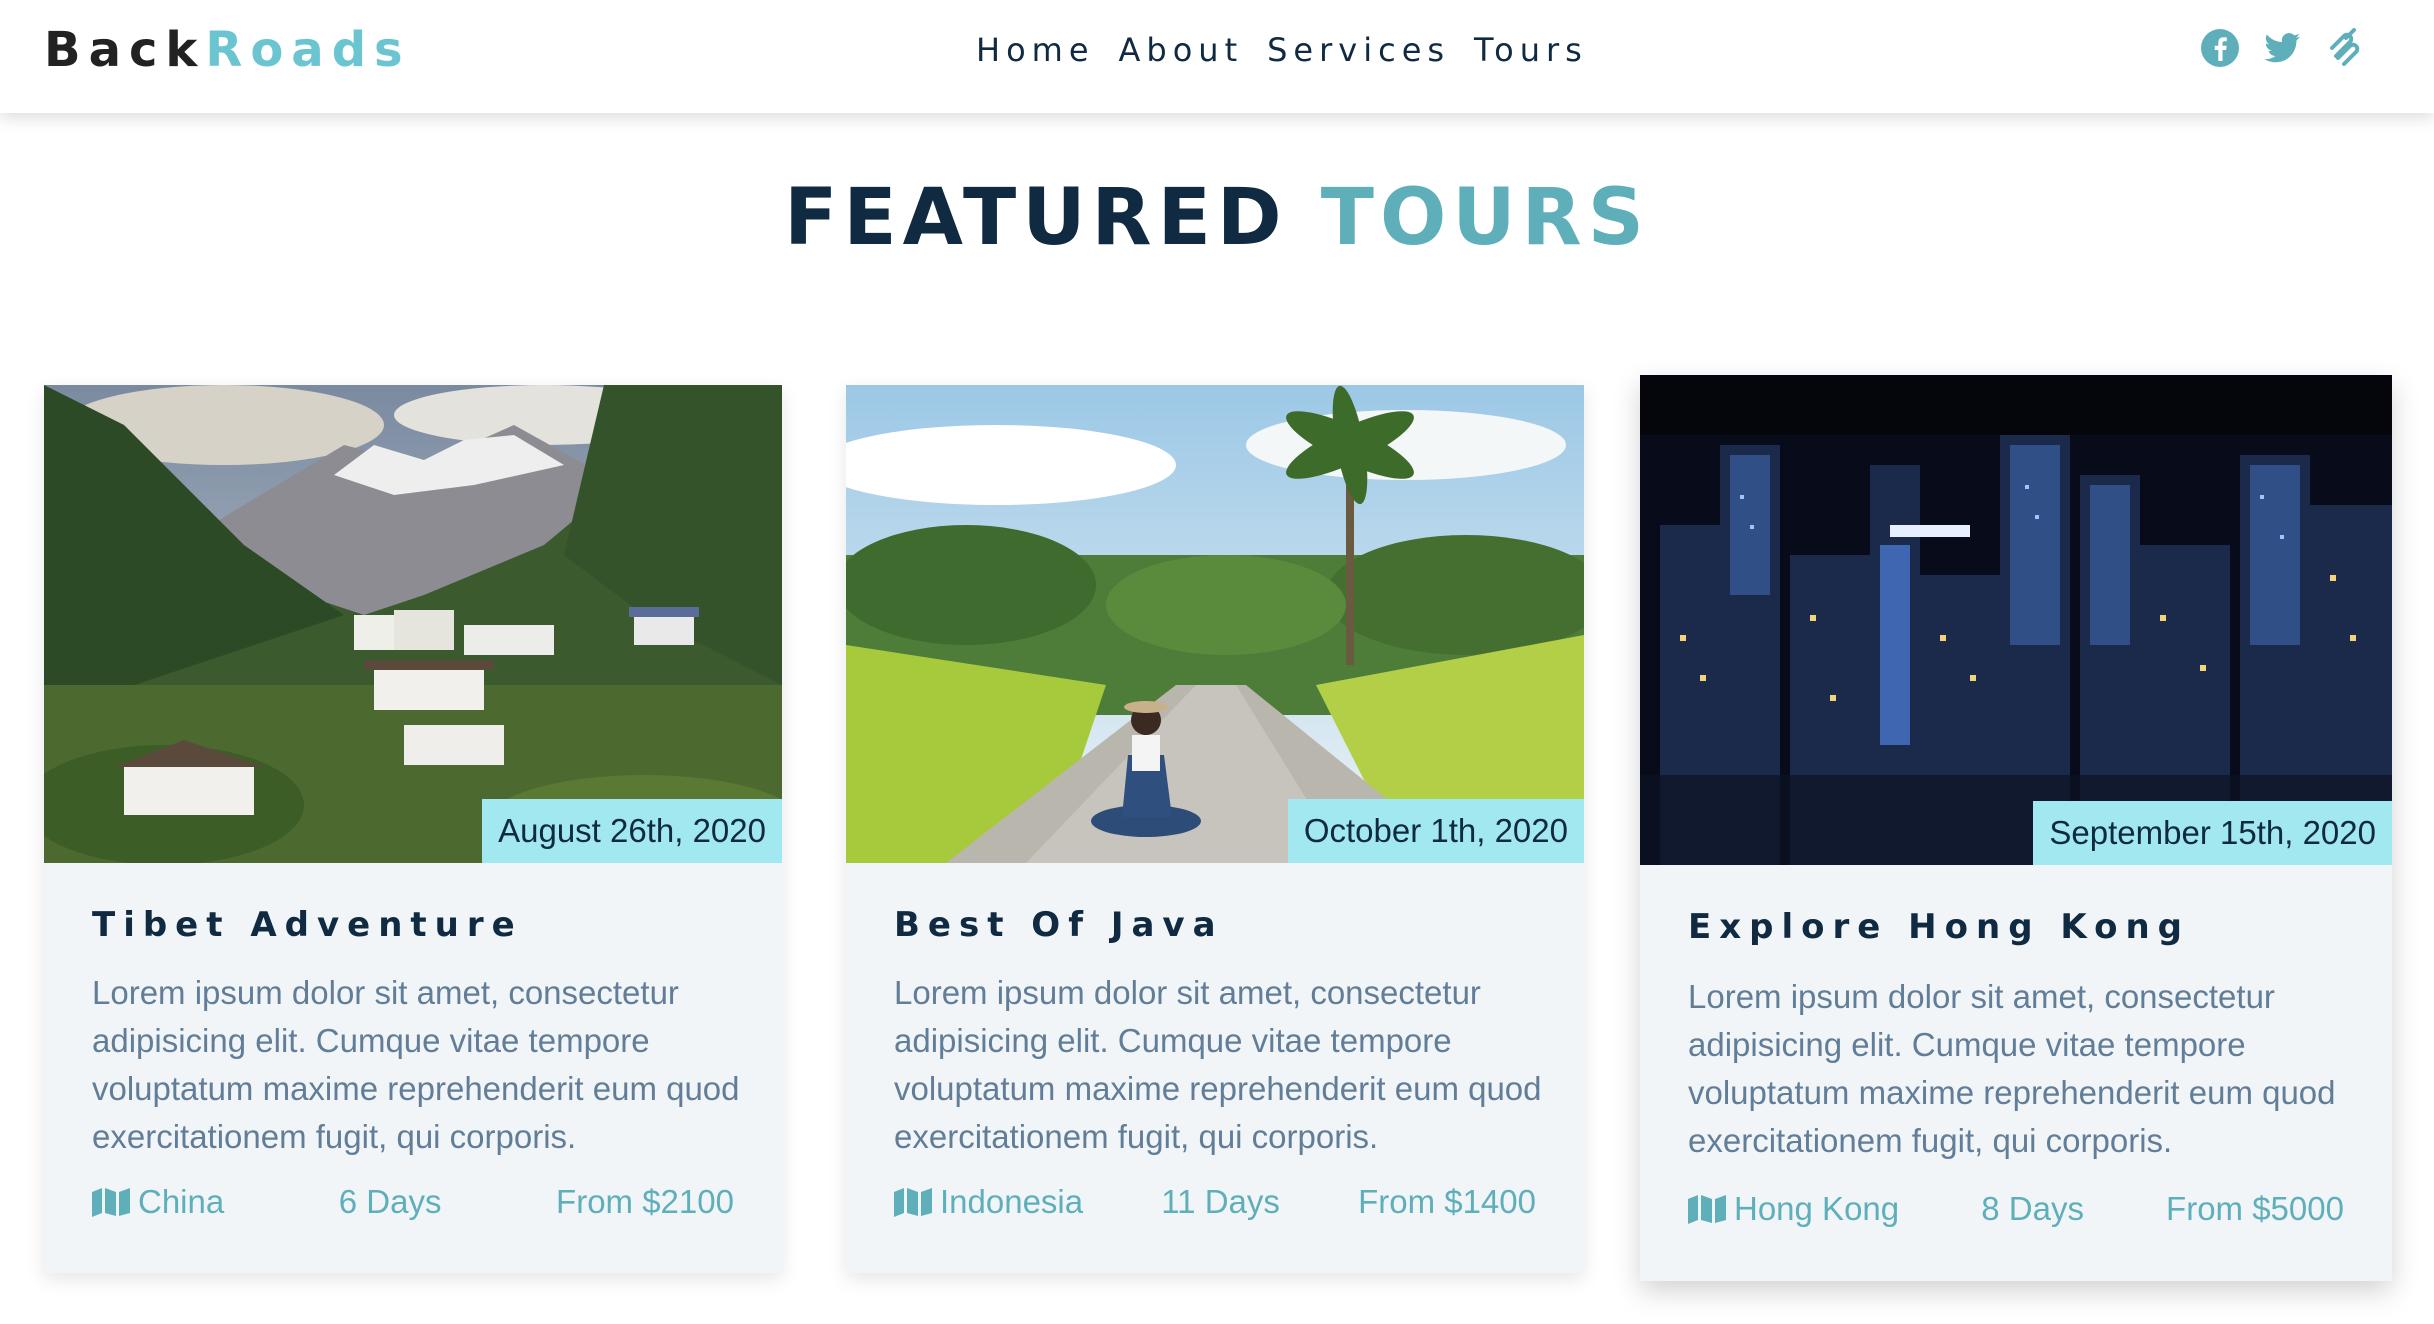 The image size is (2434, 1324). I want to click on brand-name-part1: Back, so click(125, 50).